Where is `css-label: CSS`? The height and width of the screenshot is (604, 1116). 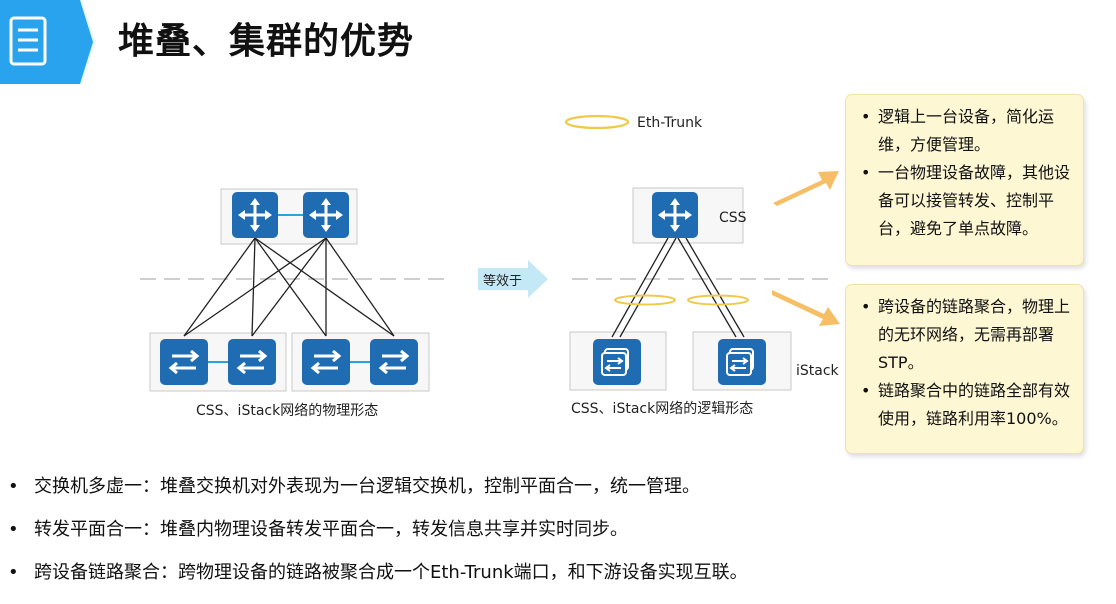 css-label: CSS is located at coordinates (733, 218).